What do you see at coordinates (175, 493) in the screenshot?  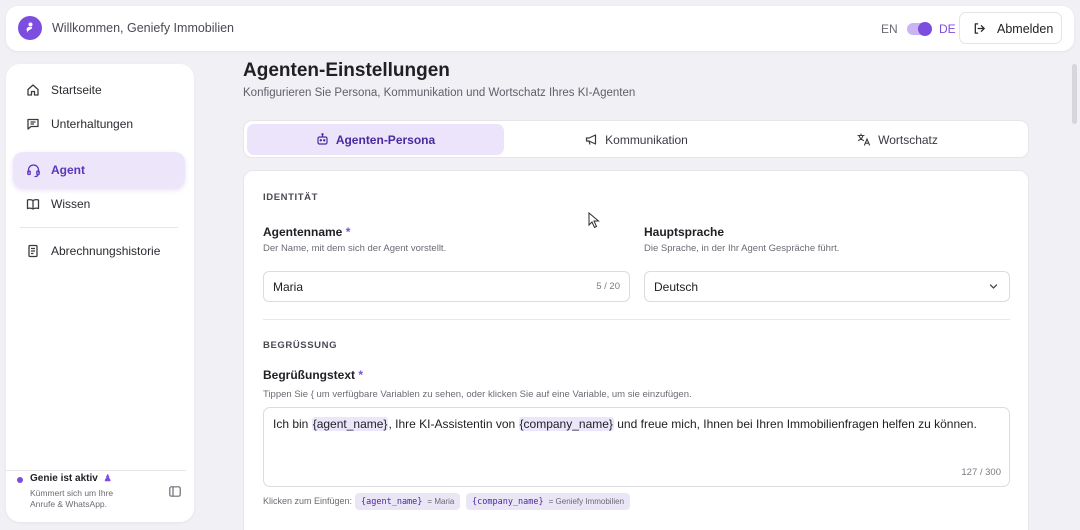 I see `sidebar-collapse-icon` at bounding box center [175, 493].